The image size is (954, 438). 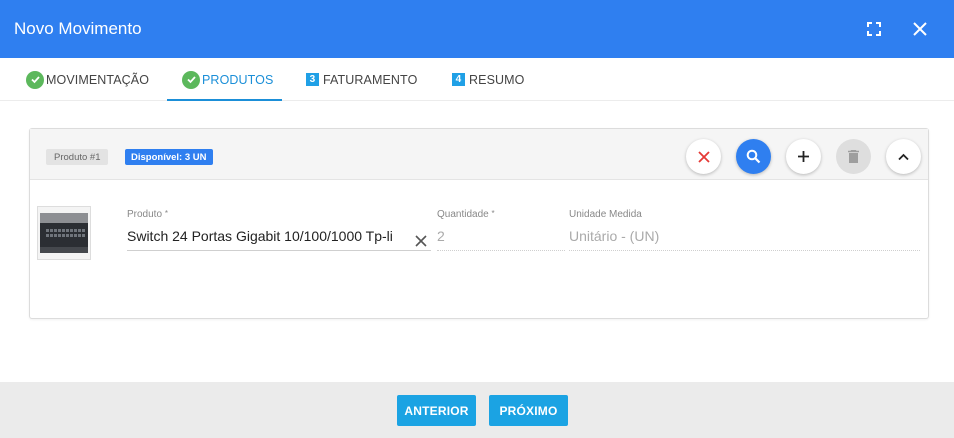 I want to click on delete-product-button, so click(x=853, y=156).